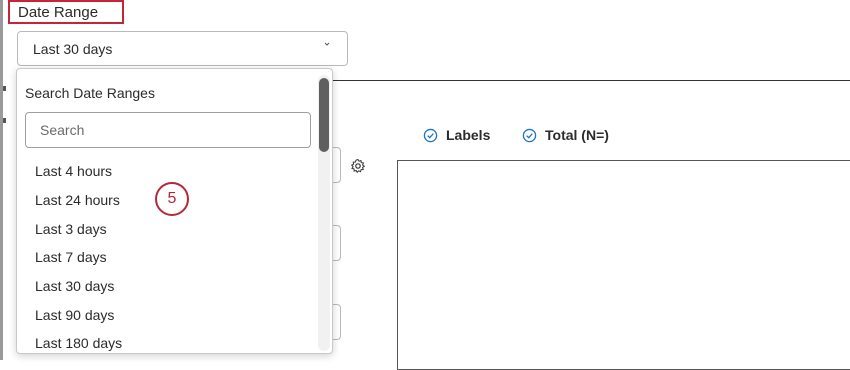  Describe the element at coordinates (167, 171) in the screenshot. I see `date-range-option: Last 4 hours` at that location.